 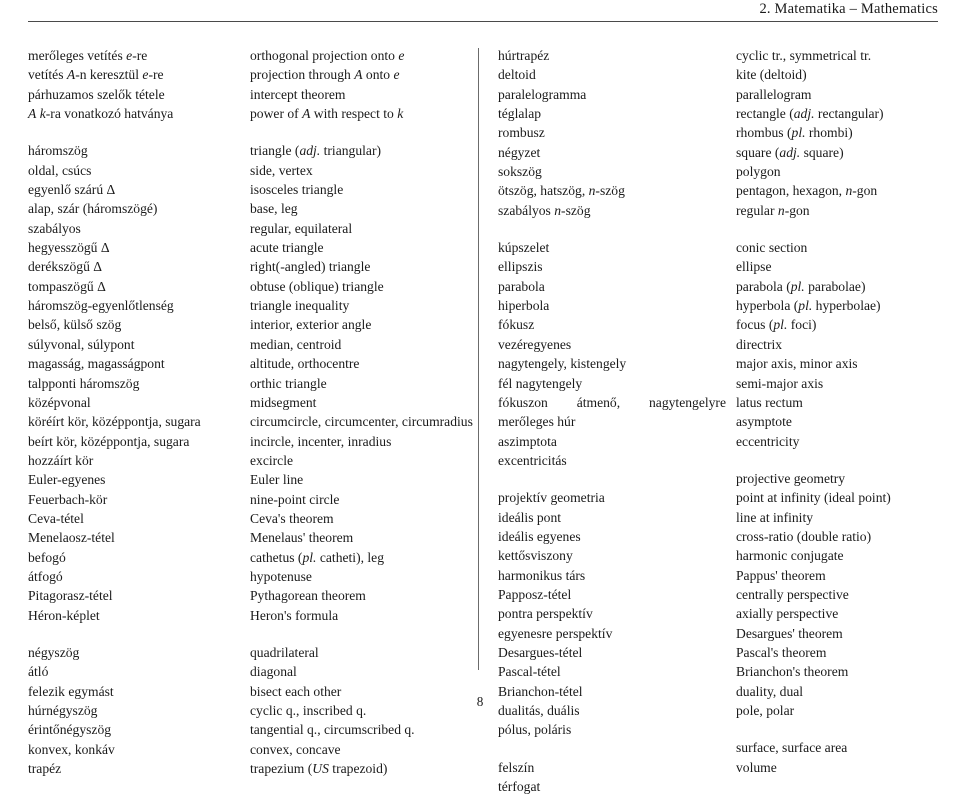 What do you see at coordinates (317, 286) in the screenshot?
I see `glossary-entry: obtuse (oblique) triangle` at bounding box center [317, 286].